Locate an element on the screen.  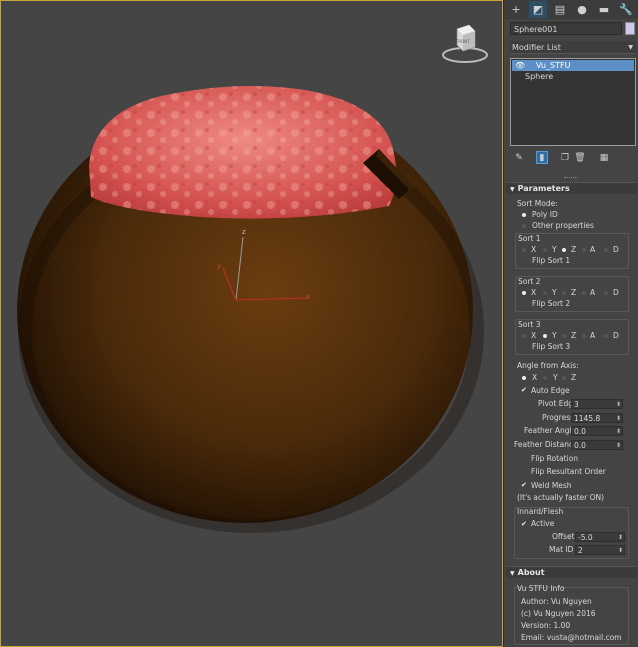
gizmo-y-label: y is located at coordinates (219, 266).